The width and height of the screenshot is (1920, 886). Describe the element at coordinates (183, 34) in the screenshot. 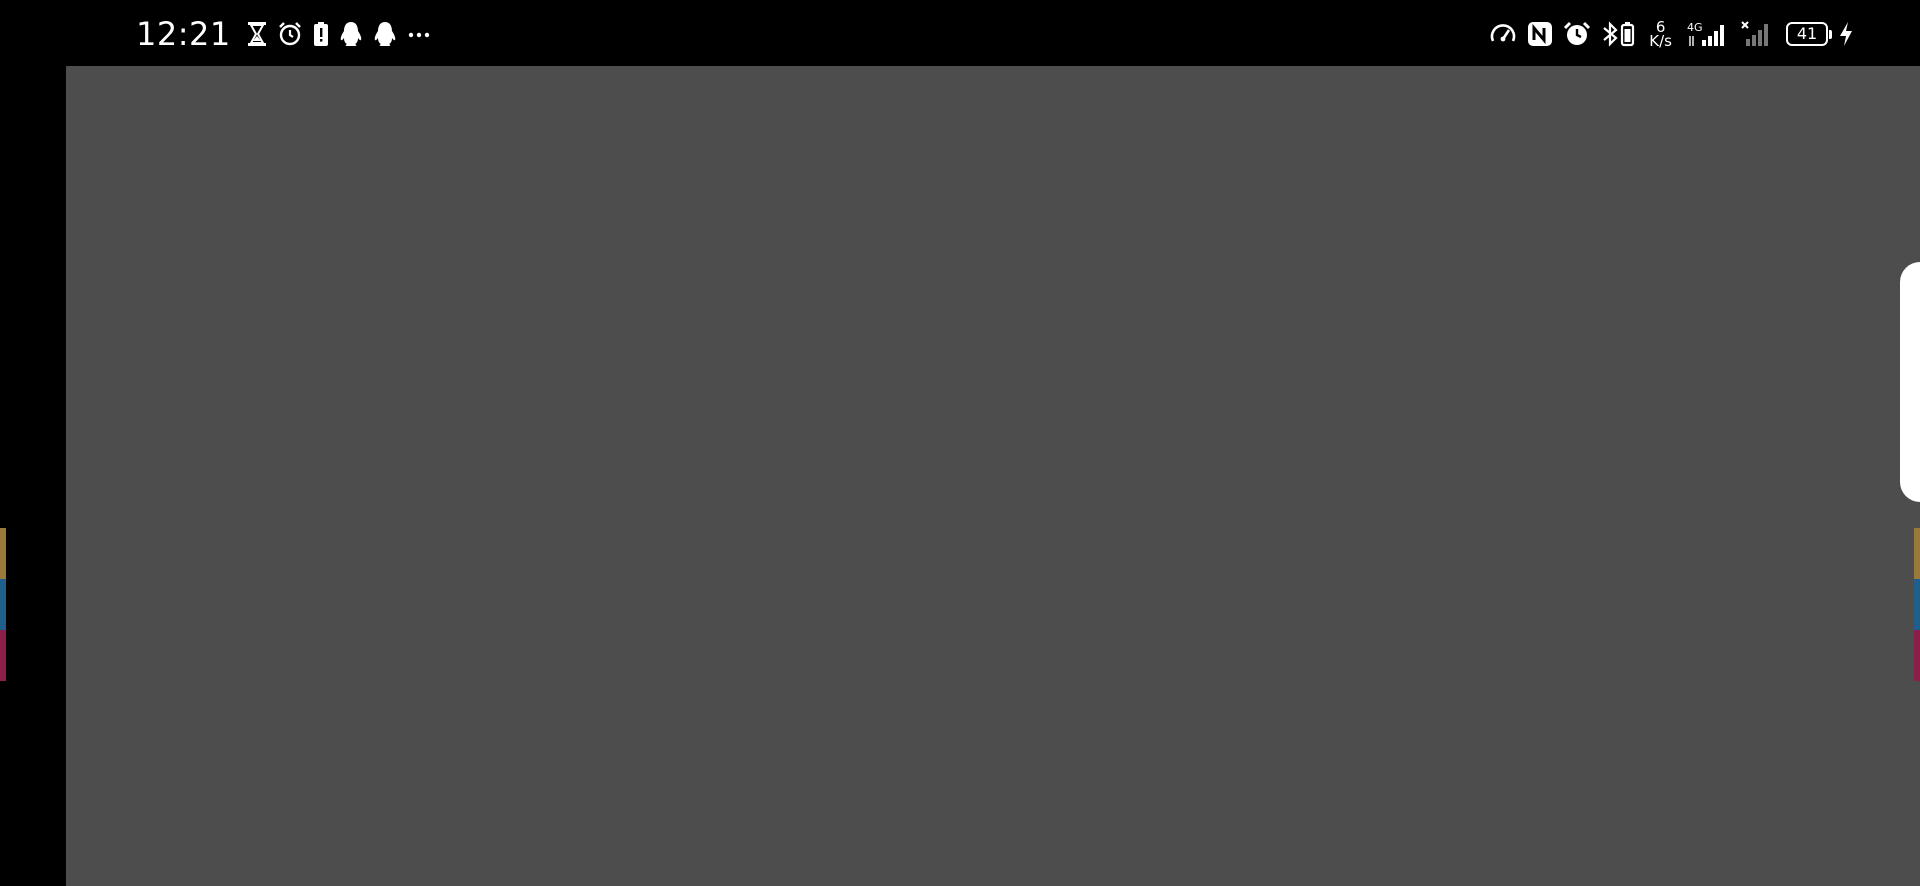

I see `clock: 12:21` at that location.